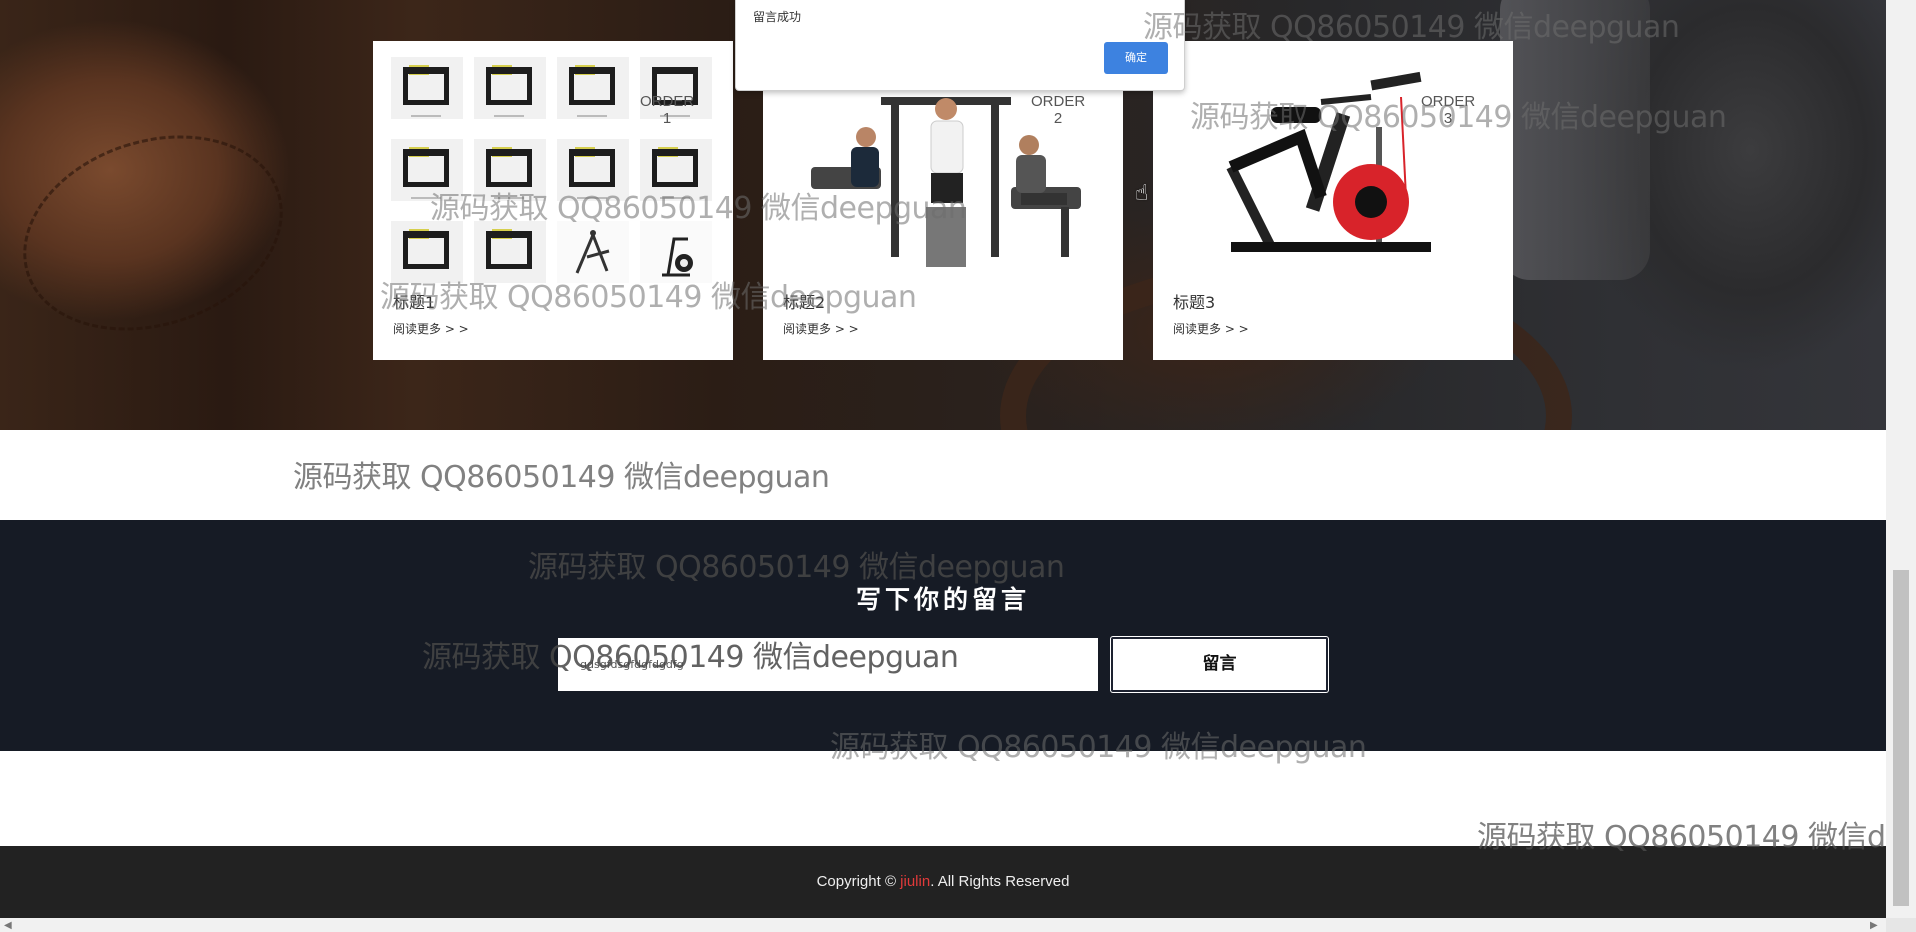  What do you see at coordinates (553, 200) in the screenshot?
I see `product-card-1: ORDER 1 标题1 阅读更多 > >` at bounding box center [553, 200].